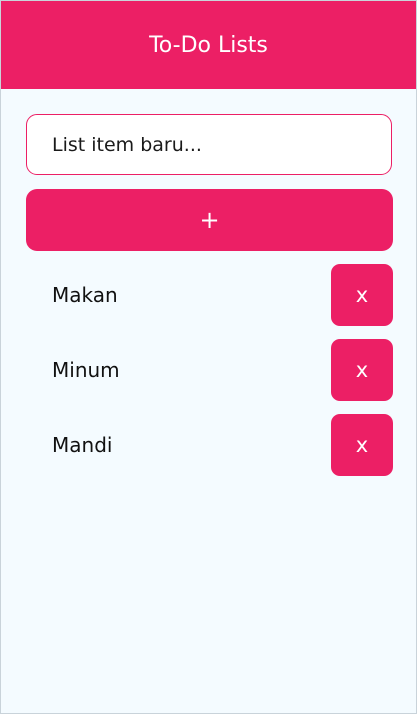 This screenshot has height=714, width=417. What do you see at coordinates (82, 445) in the screenshot?
I see `list-item-label: Mandi` at bounding box center [82, 445].